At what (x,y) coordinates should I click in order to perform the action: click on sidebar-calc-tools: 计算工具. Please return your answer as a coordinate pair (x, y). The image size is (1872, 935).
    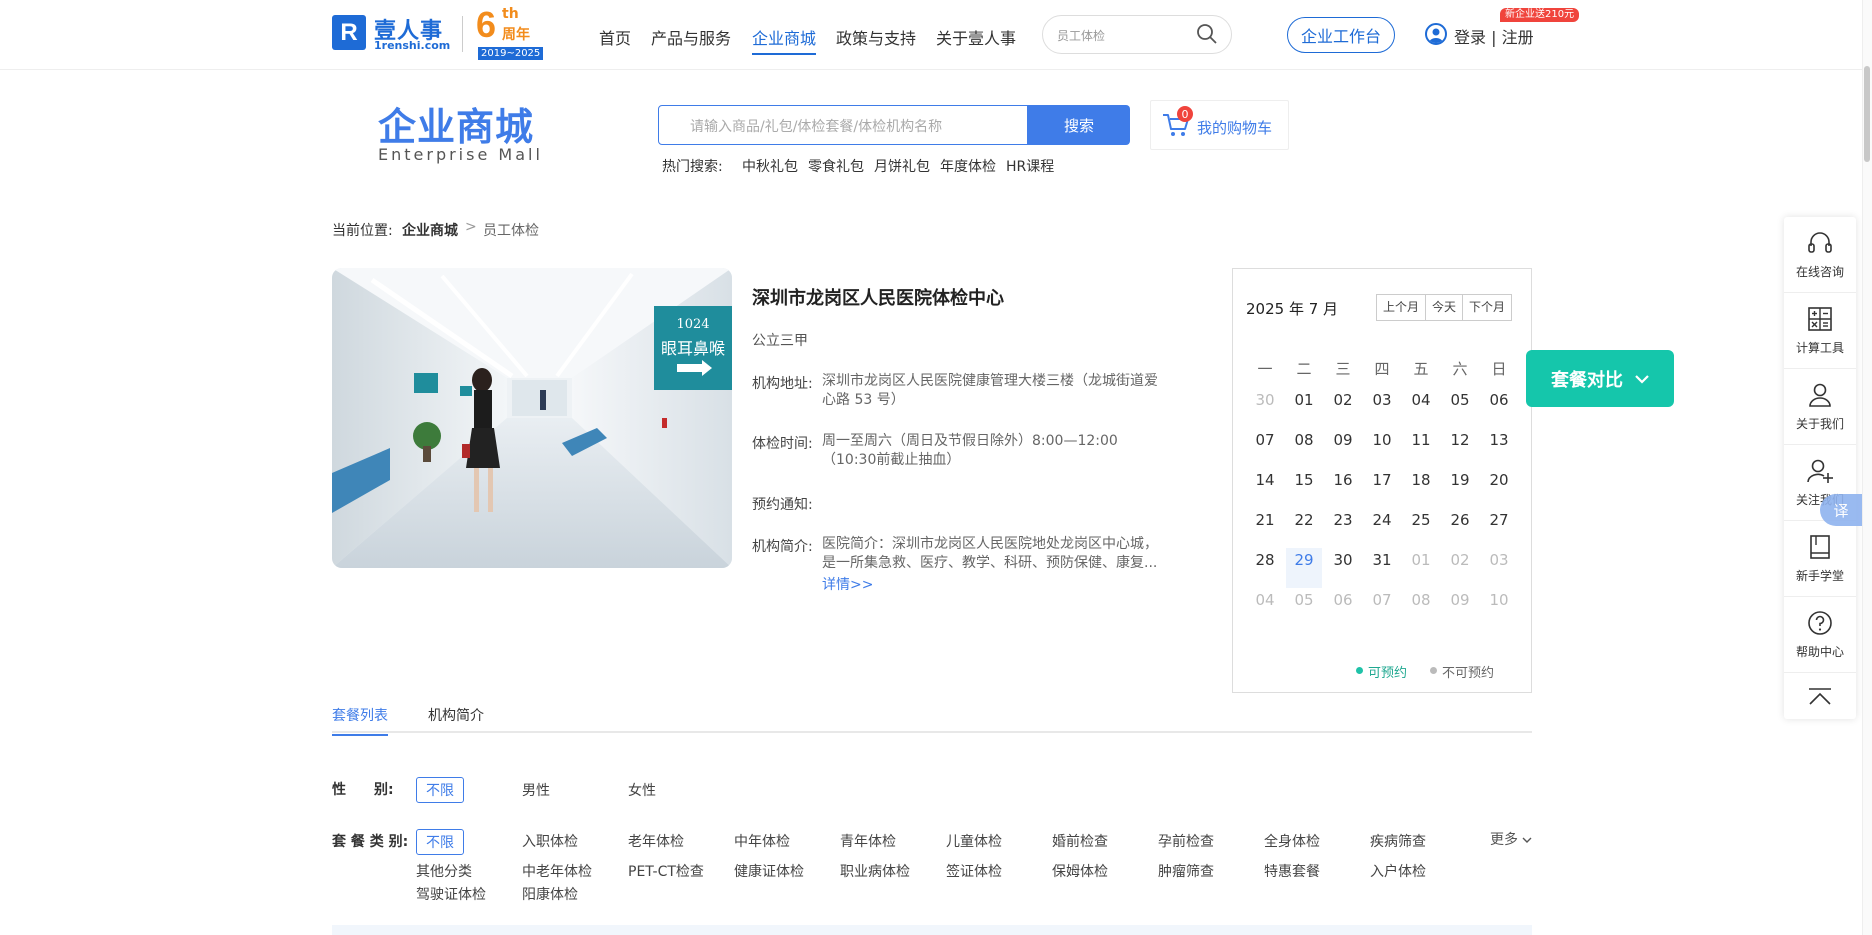
    Looking at the image, I should click on (1820, 331).